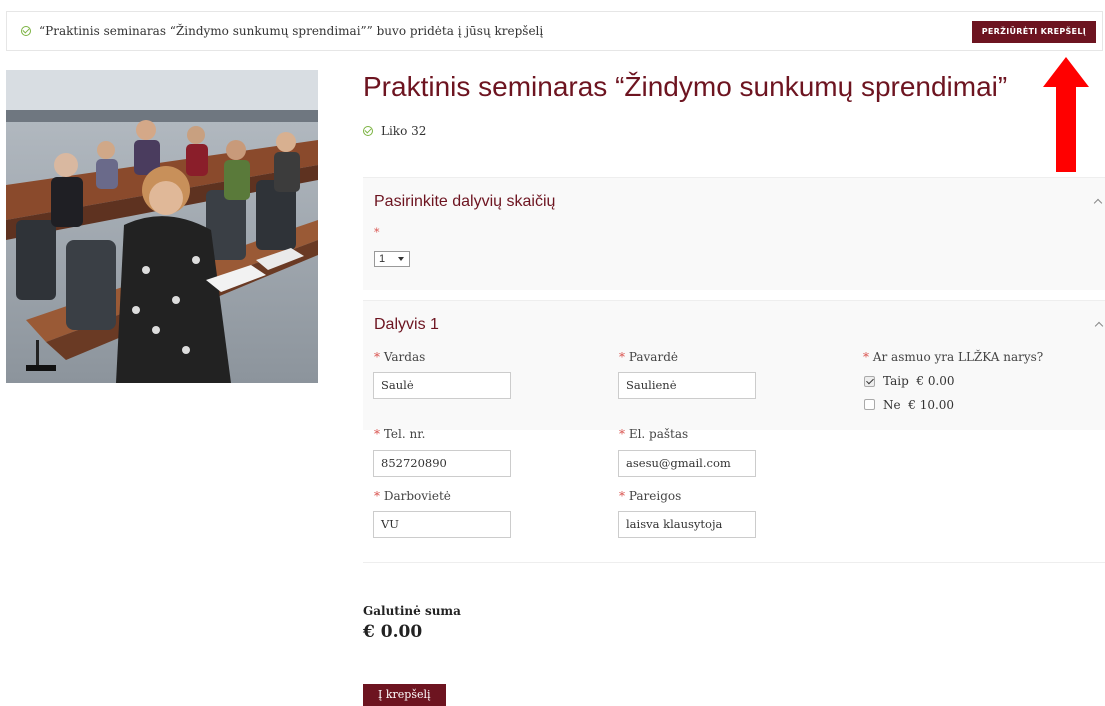 This screenshot has width=1105, height=706. Describe the element at coordinates (687, 524) in the screenshot. I see `position-field: laisva klausytoja` at that location.